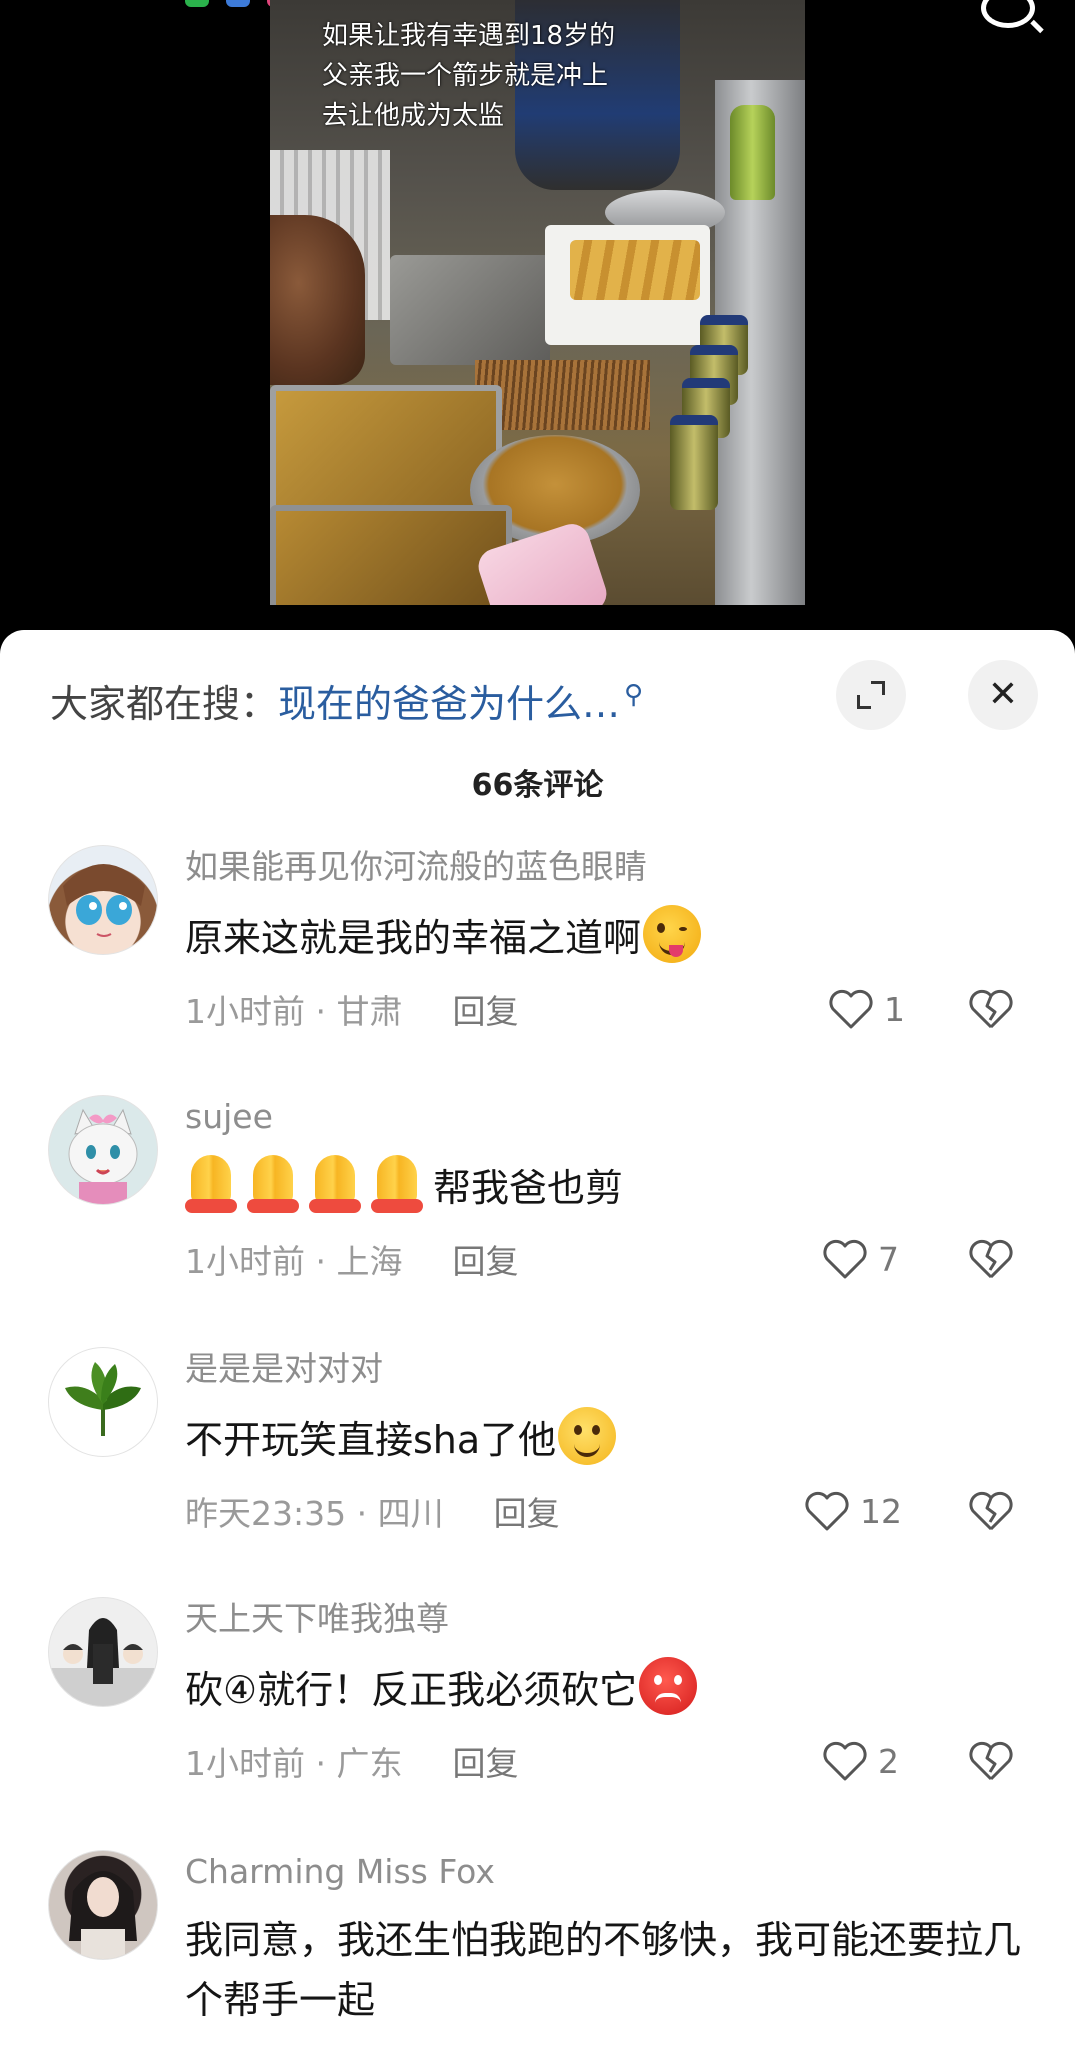 The height and width of the screenshot is (2048, 1075). I want to click on comment-username: 如果能再见你河流般的蓝色眼睛, so click(416, 867).